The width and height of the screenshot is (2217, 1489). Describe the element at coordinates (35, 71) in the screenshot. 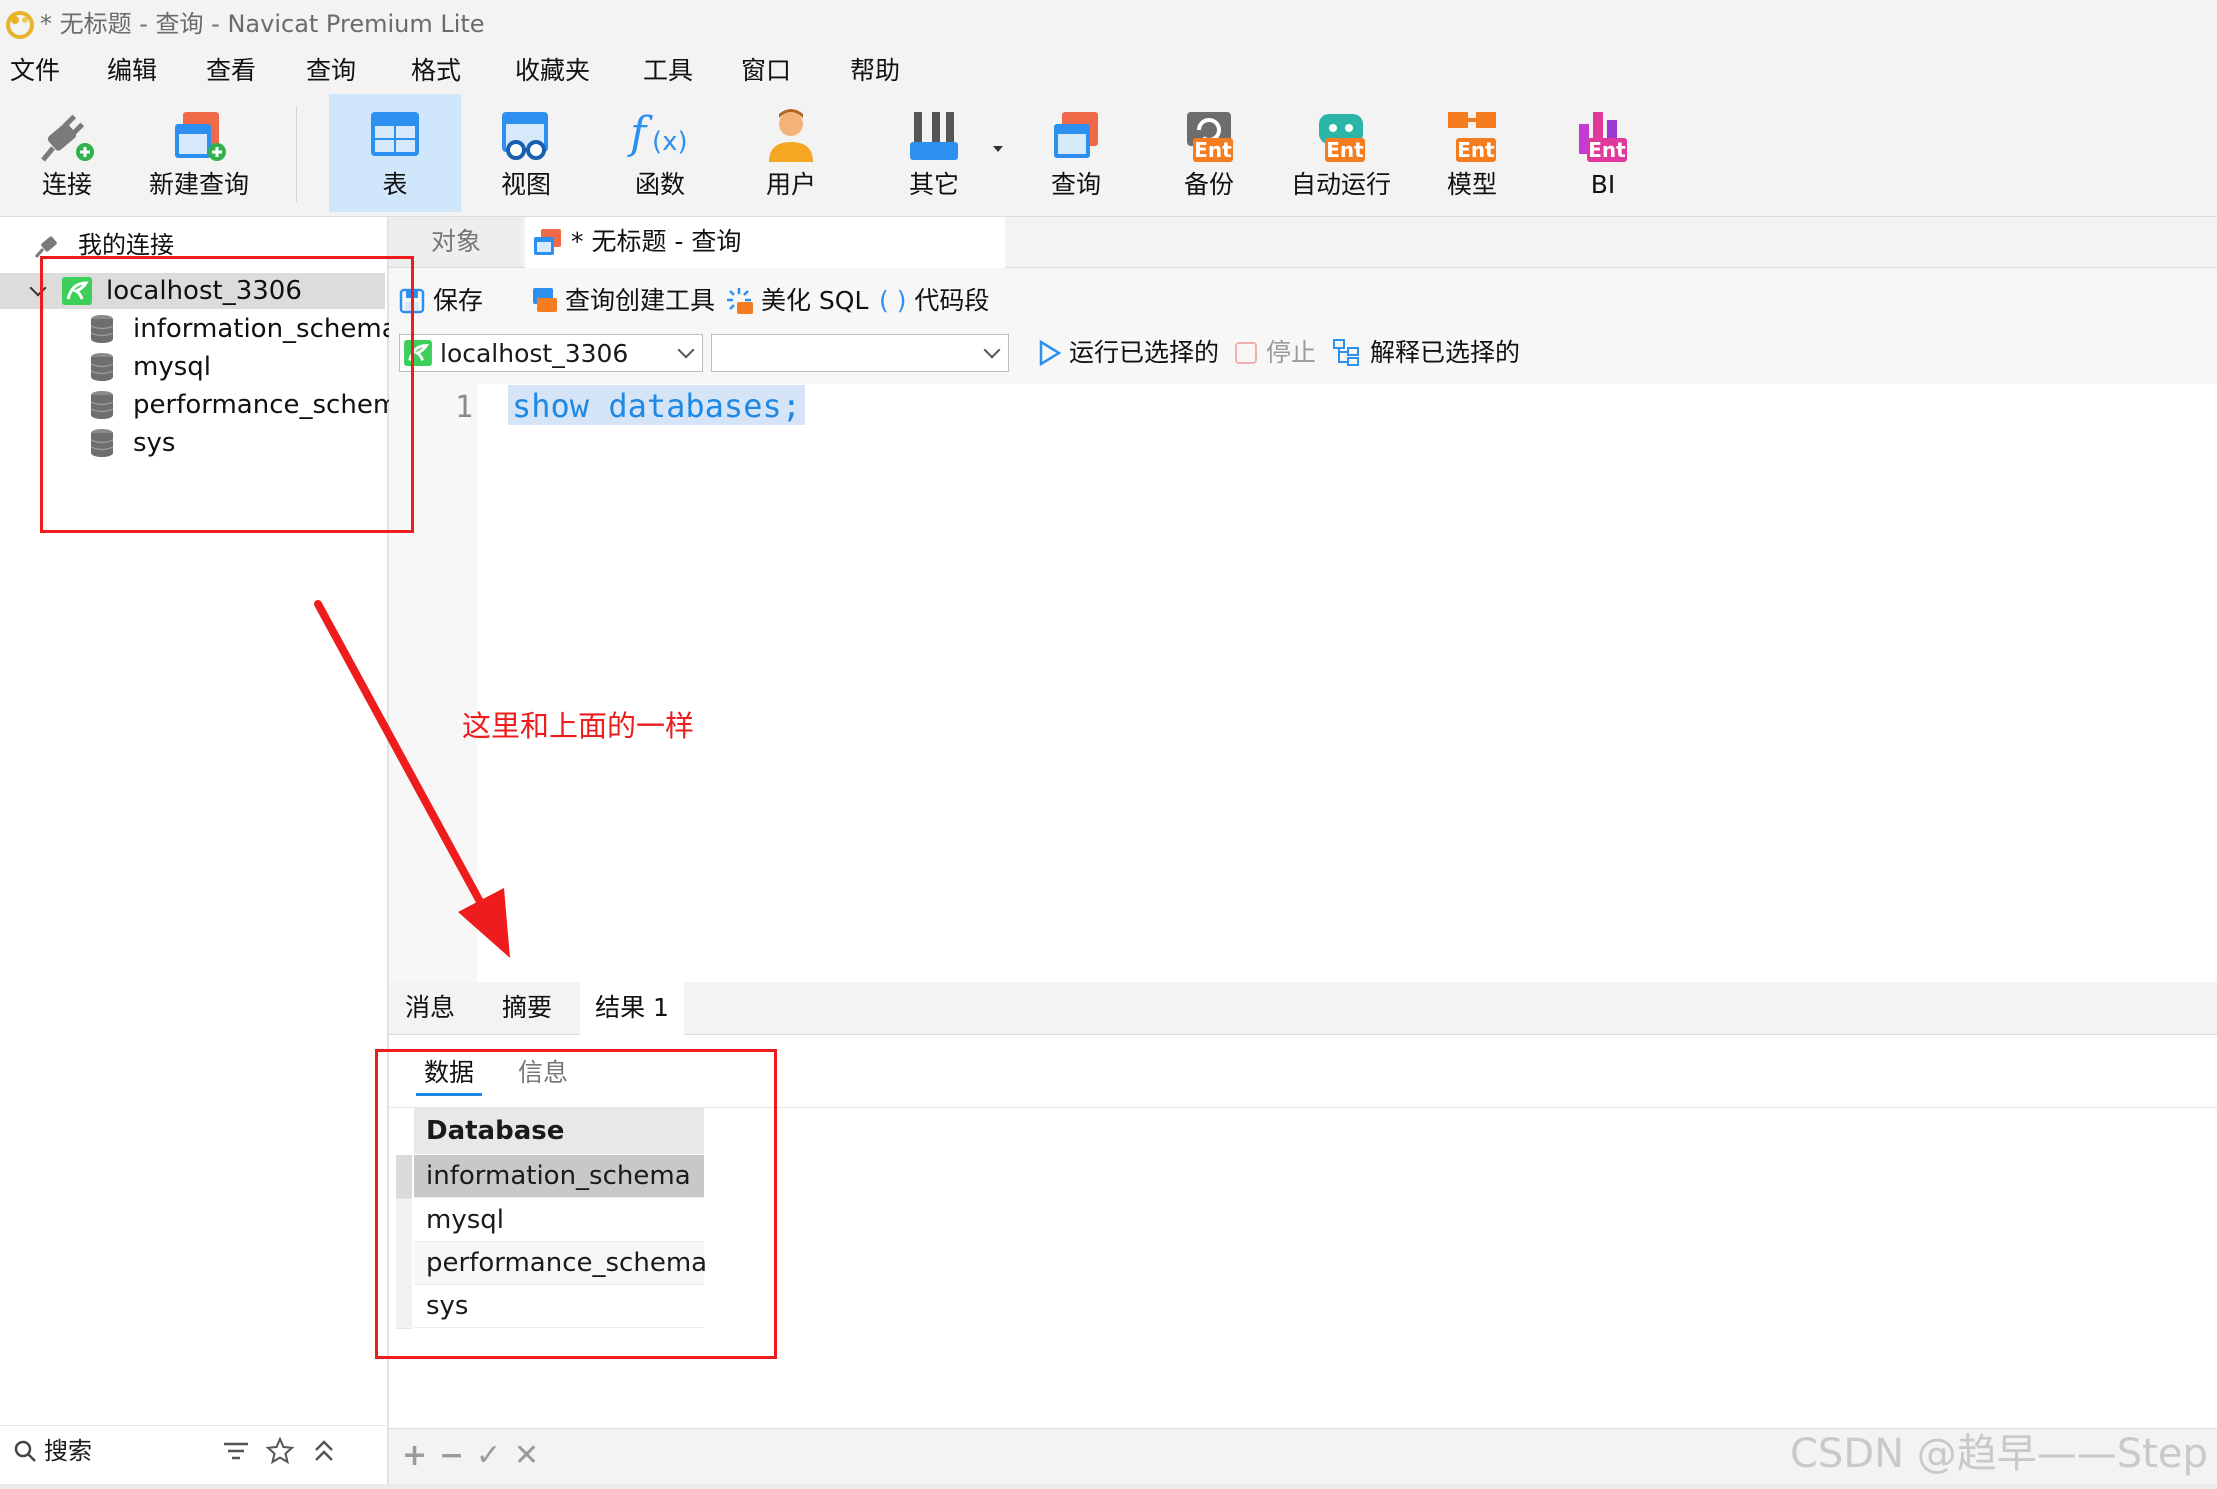

I see `menu-file: 文件` at that location.